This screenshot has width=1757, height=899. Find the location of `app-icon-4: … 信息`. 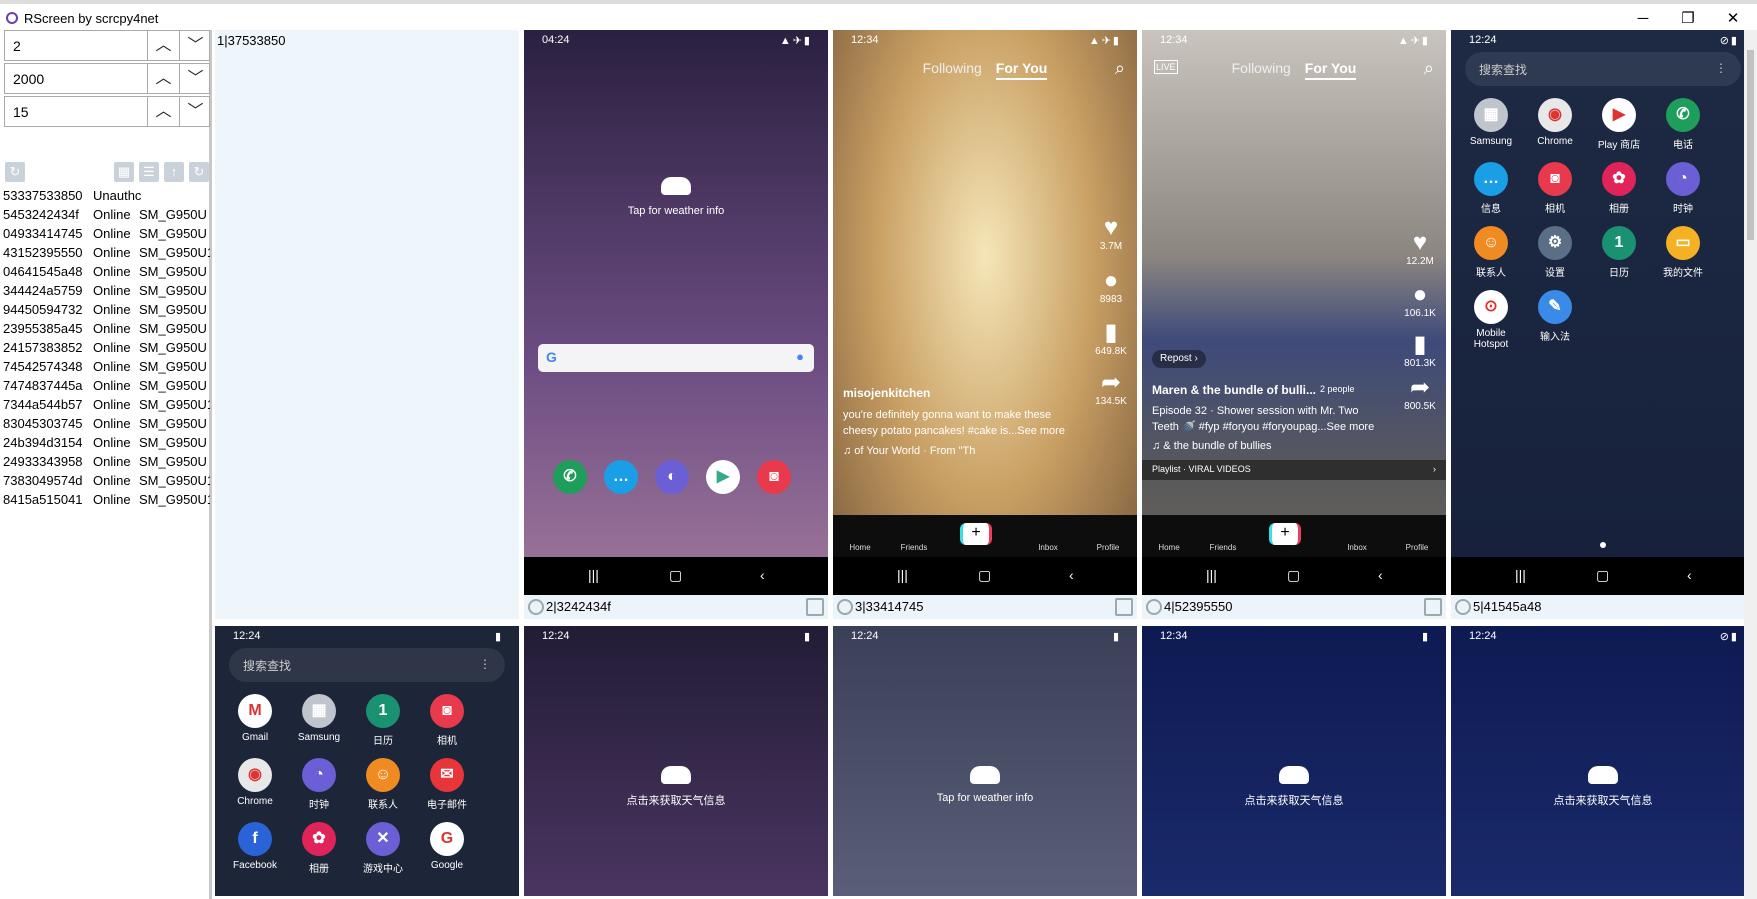

app-icon-4: … 信息 is located at coordinates (1491, 188).